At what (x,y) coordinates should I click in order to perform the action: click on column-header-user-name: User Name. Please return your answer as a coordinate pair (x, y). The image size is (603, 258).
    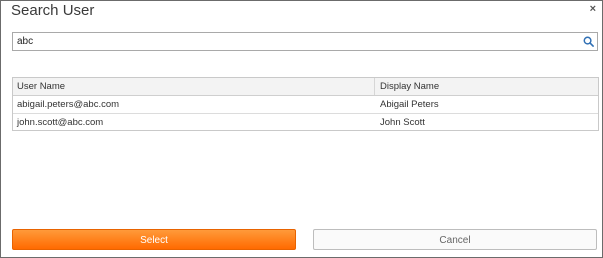
    Looking at the image, I should click on (41, 86).